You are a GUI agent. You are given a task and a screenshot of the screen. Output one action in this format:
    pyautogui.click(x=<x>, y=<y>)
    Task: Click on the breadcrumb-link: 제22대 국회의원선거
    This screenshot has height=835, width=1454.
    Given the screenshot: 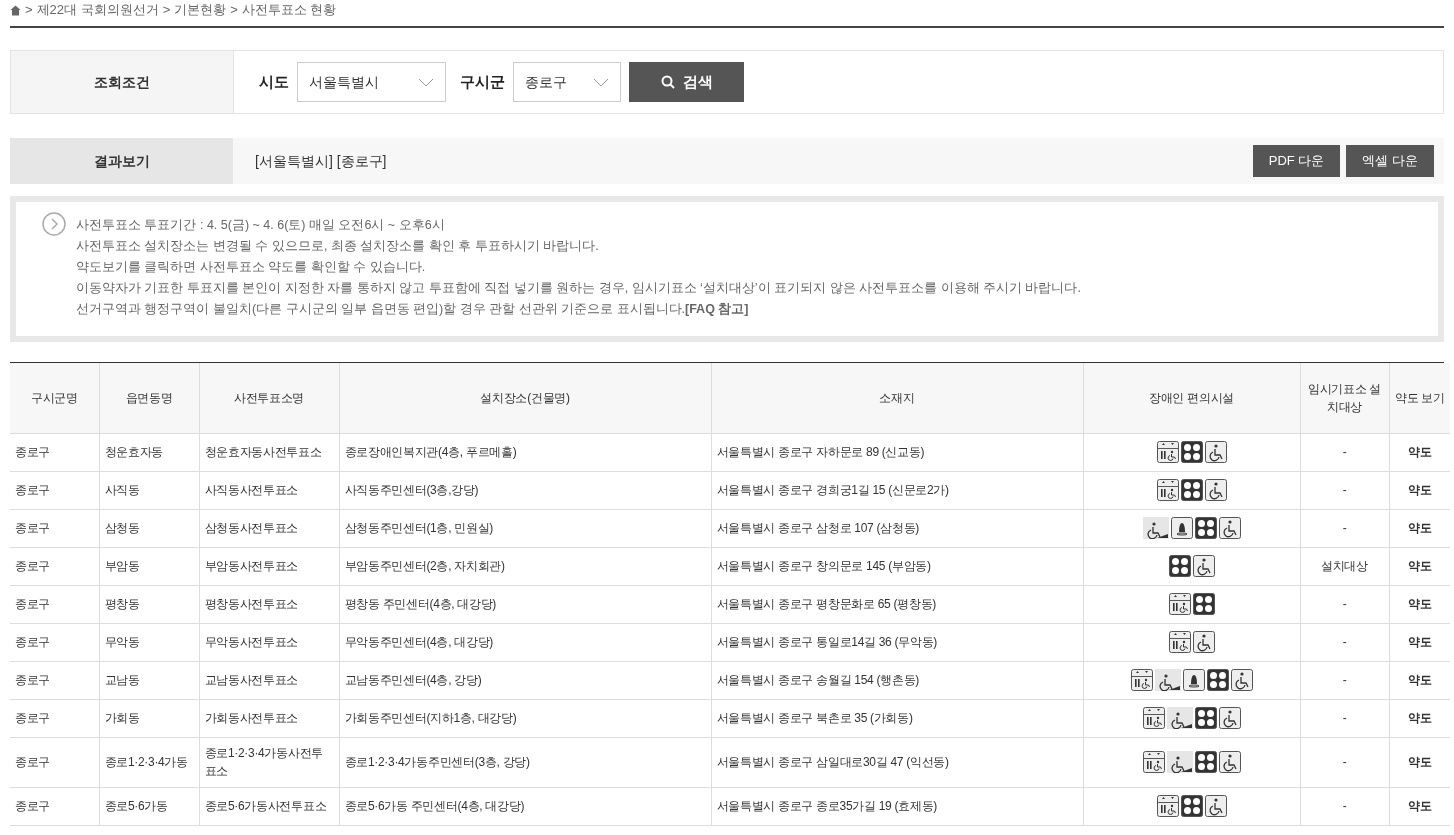 What is the action you would take?
    pyautogui.click(x=97, y=10)
    